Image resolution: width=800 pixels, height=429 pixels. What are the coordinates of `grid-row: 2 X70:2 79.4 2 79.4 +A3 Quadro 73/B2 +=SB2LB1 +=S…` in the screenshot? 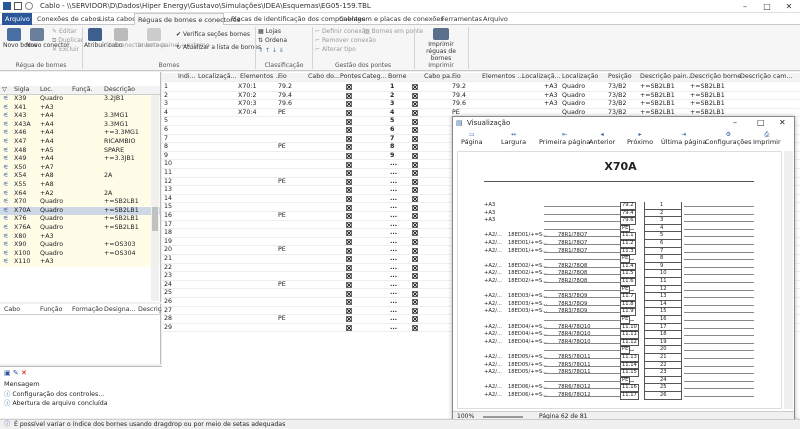 It's located at (481, 96).